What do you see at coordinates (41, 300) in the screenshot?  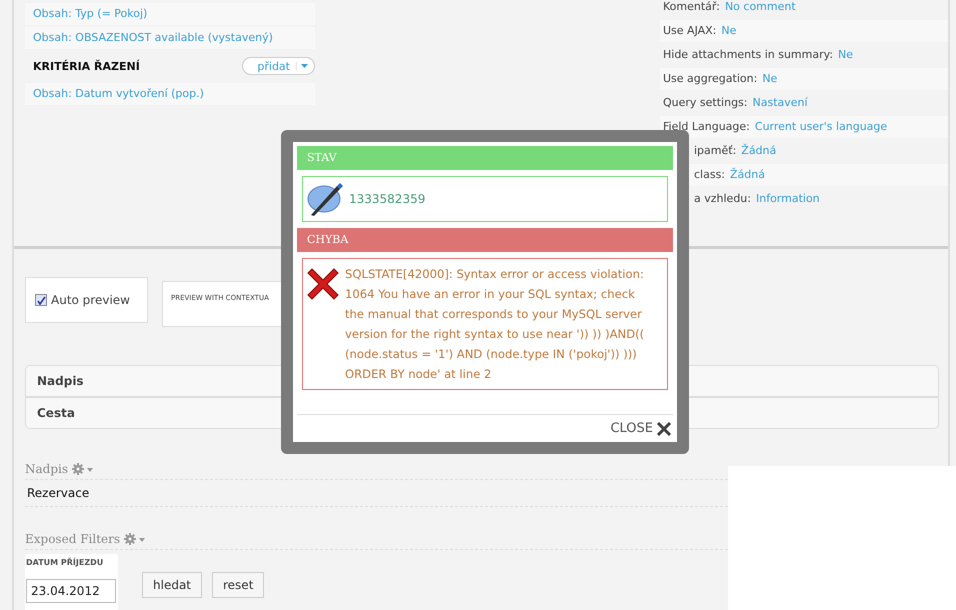 I see `checkbox` at bounding box center [41, 300].